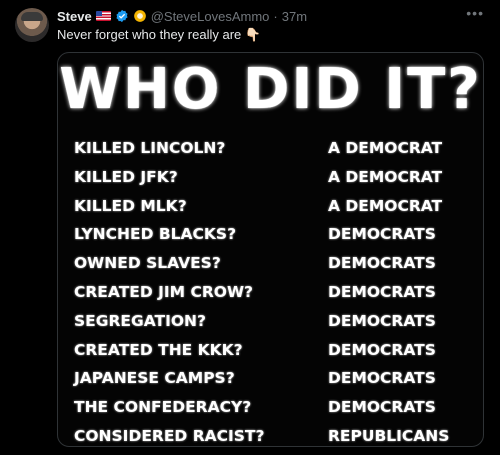 The height and width of the screenshot is (455, 500). What do you see at coordinates (270, 353) in the screenshot?
I see `image-row: CREATED THE KKK? DEMOCRATS` at bounding box center [270, 353].